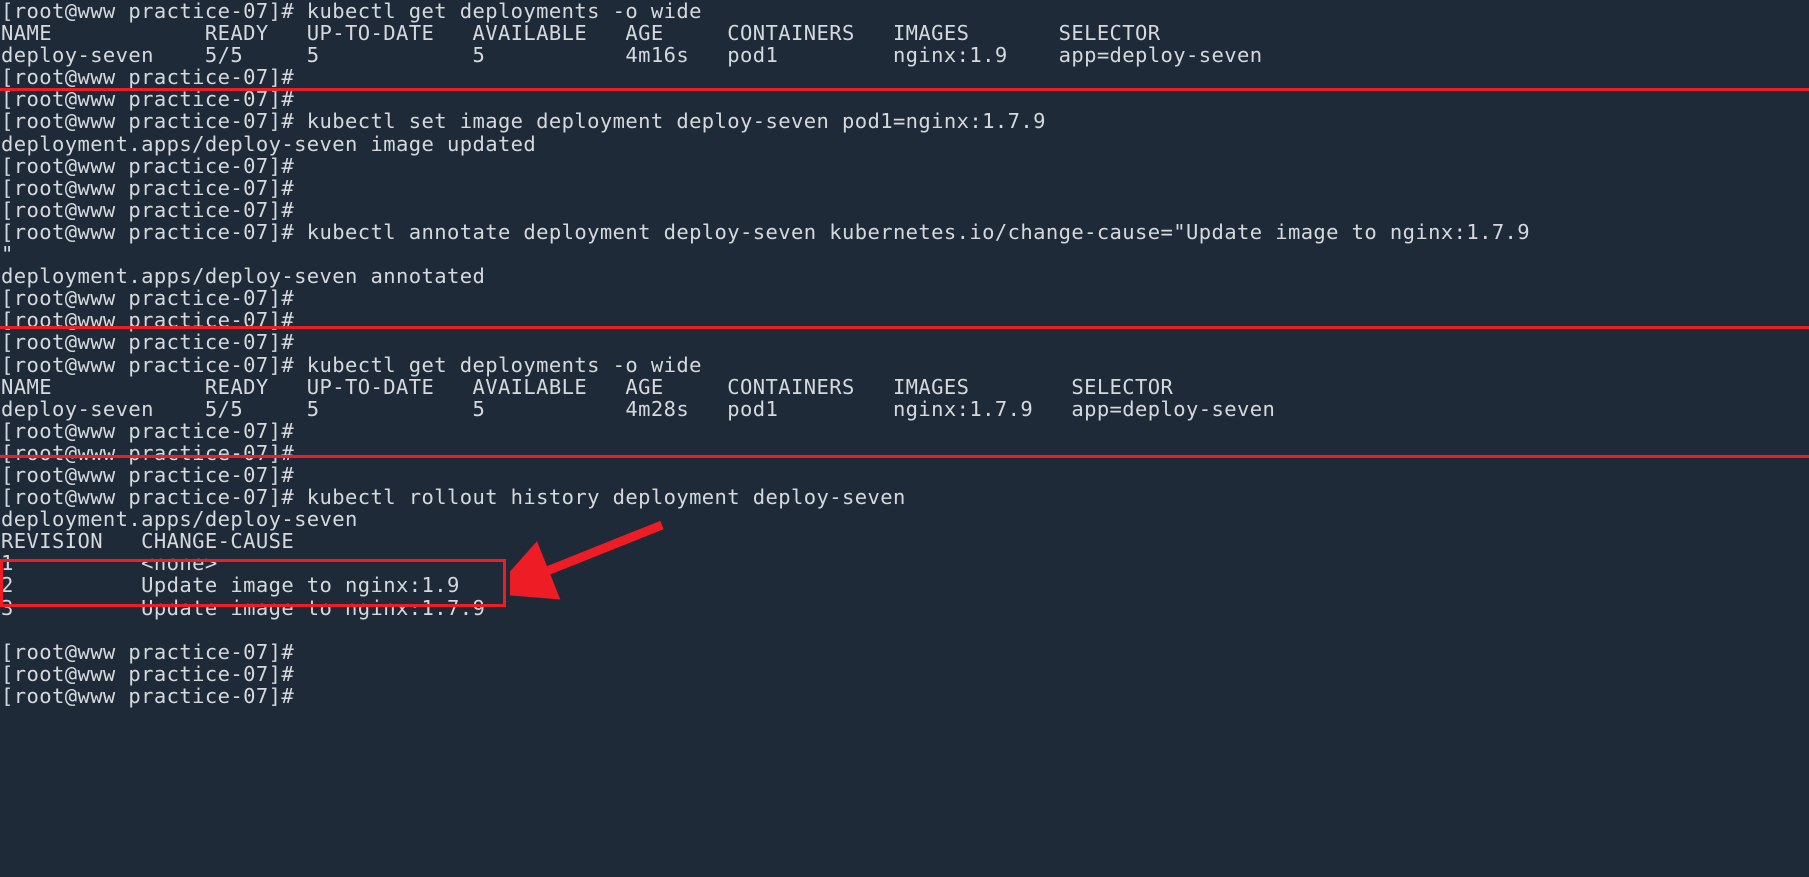 Image resolution: width=1809 pixels, height=877 pixels. I want to click on terminal-line: deployment.apps/deploy-seven annotated, so click(243, 276).